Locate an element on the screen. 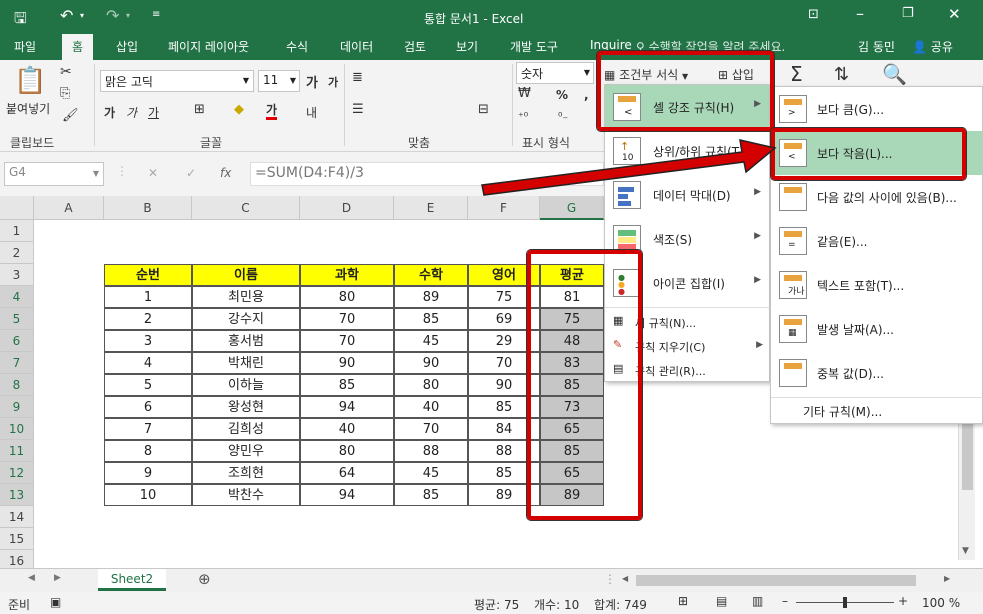  redo-dropdown-icon: ▾ is located at coordinates (128, 15).